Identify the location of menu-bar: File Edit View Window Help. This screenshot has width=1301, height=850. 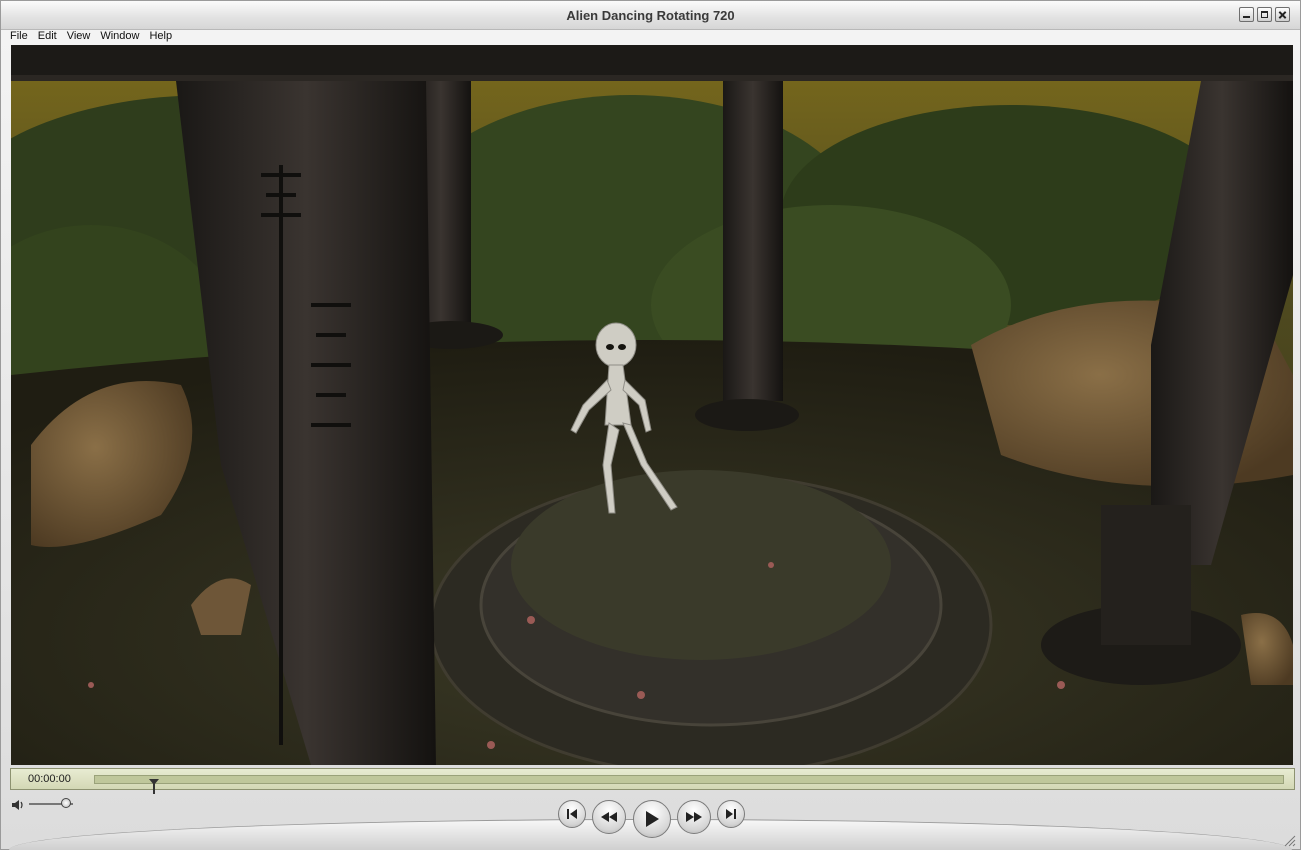
(650, 37).